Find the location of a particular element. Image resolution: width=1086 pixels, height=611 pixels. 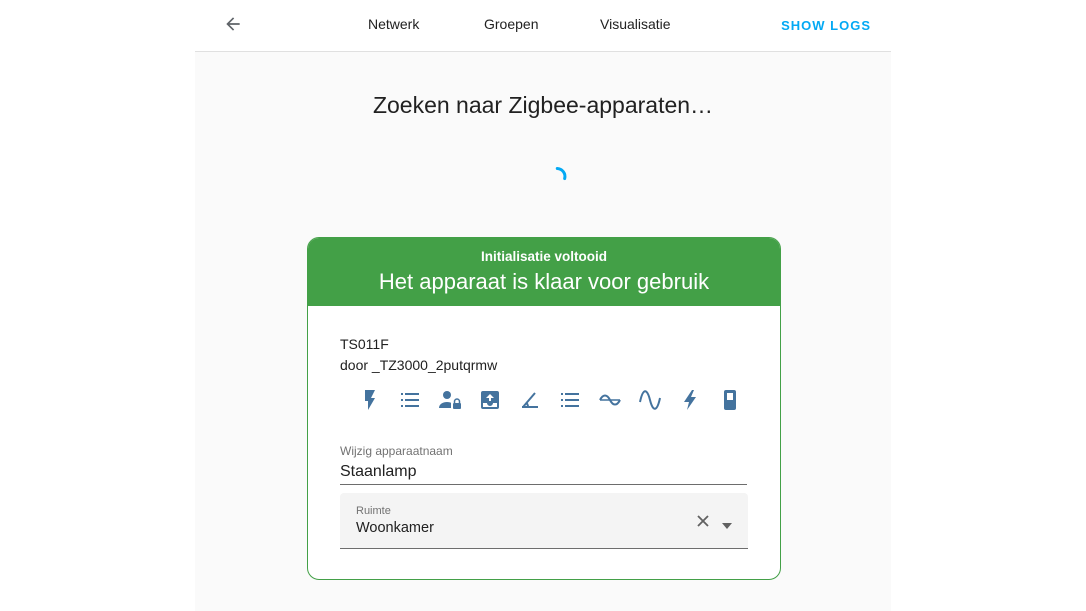

account-lock-icon is located at coordinates (450, 400).